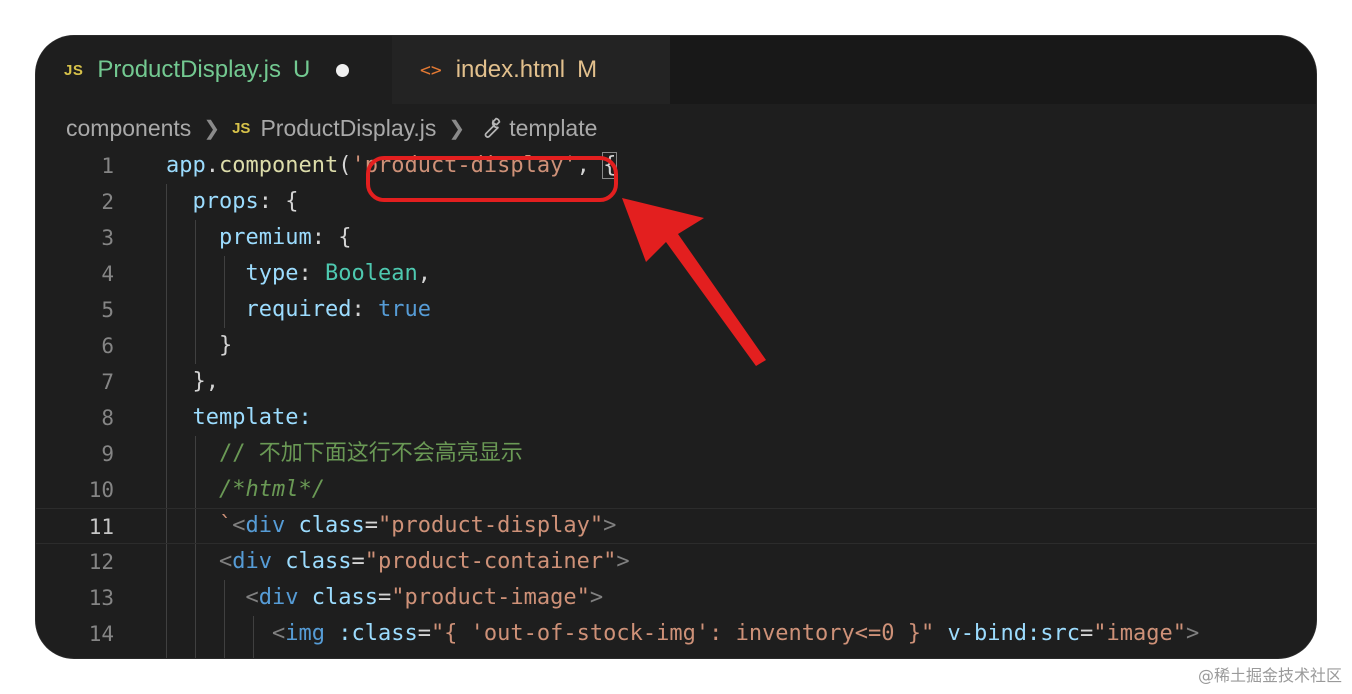 This screenshot has height=694, width=1352. I want to click on line-number: 9, so click(107, 454).